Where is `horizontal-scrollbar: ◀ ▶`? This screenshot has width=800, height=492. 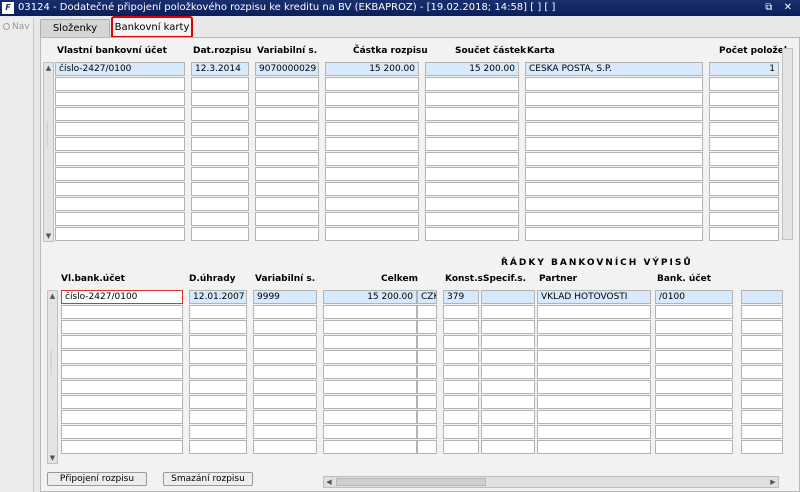 horizontal-scrollbar: ◀ ▶ is located at coordinates (551, 482).